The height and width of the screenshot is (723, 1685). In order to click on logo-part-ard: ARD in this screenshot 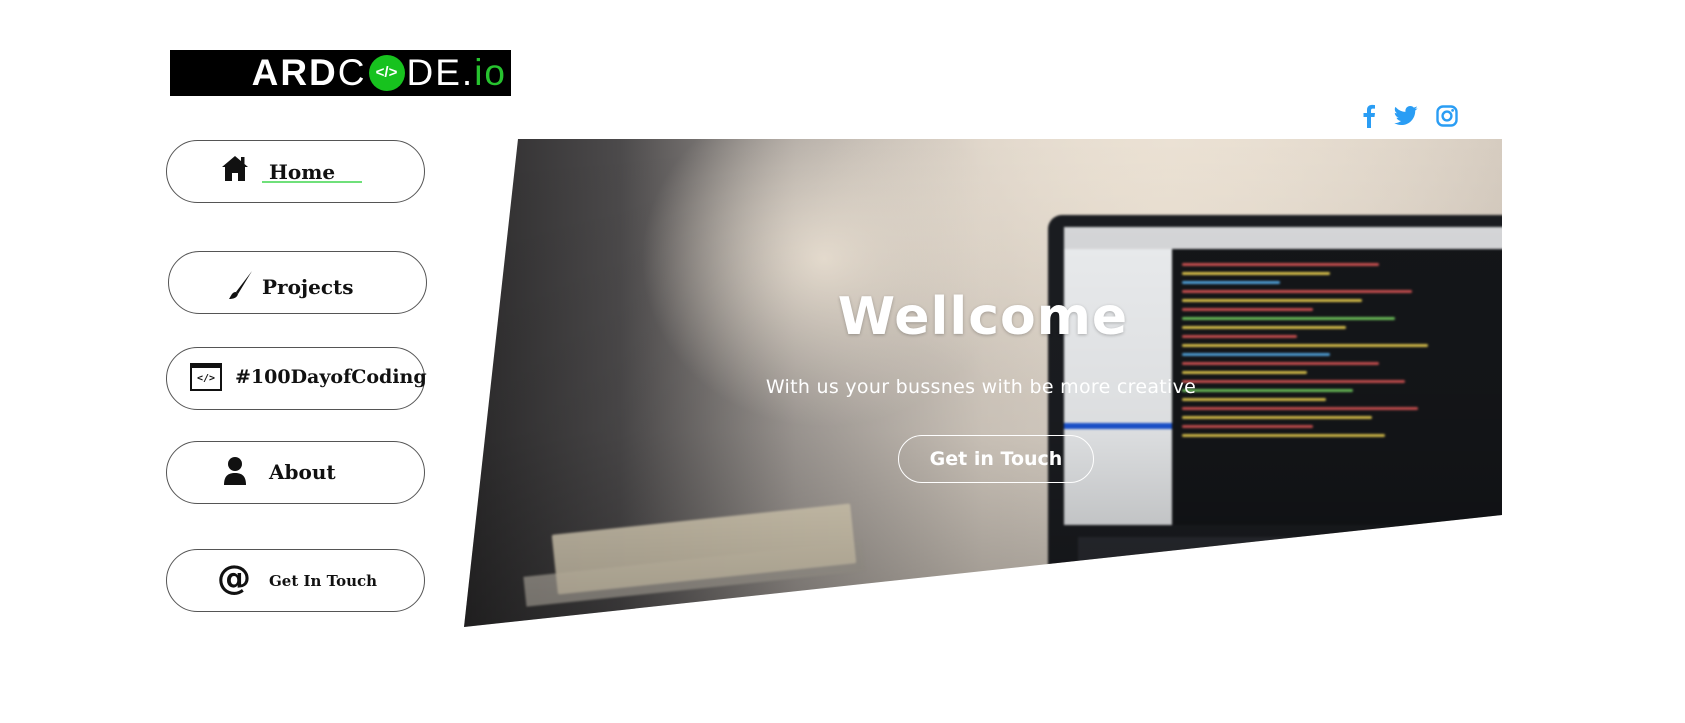, I will do `click(294, 72)`.